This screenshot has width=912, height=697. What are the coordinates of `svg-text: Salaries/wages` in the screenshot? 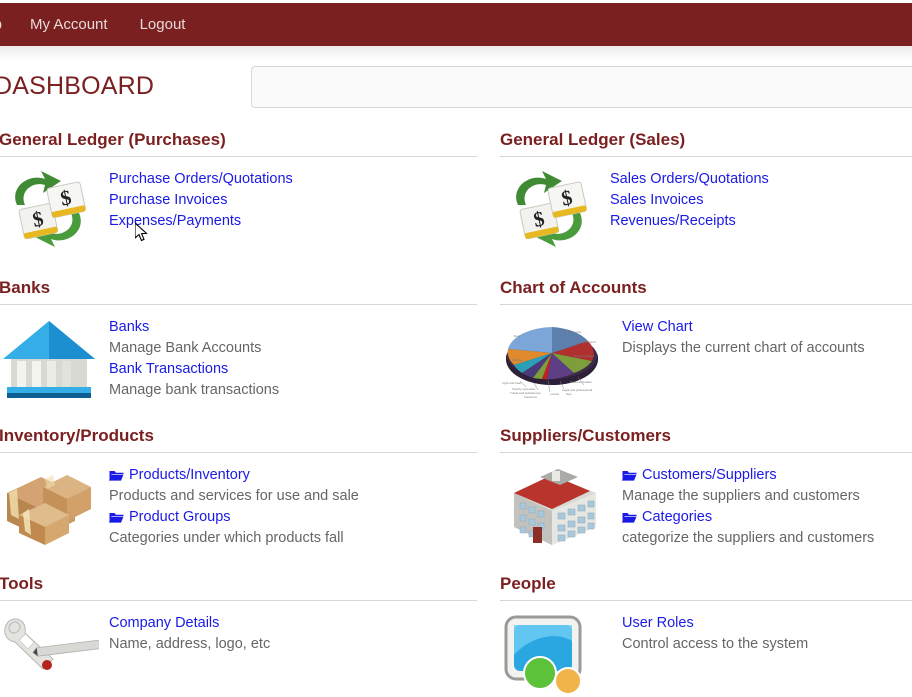 It's located at (584, 356).